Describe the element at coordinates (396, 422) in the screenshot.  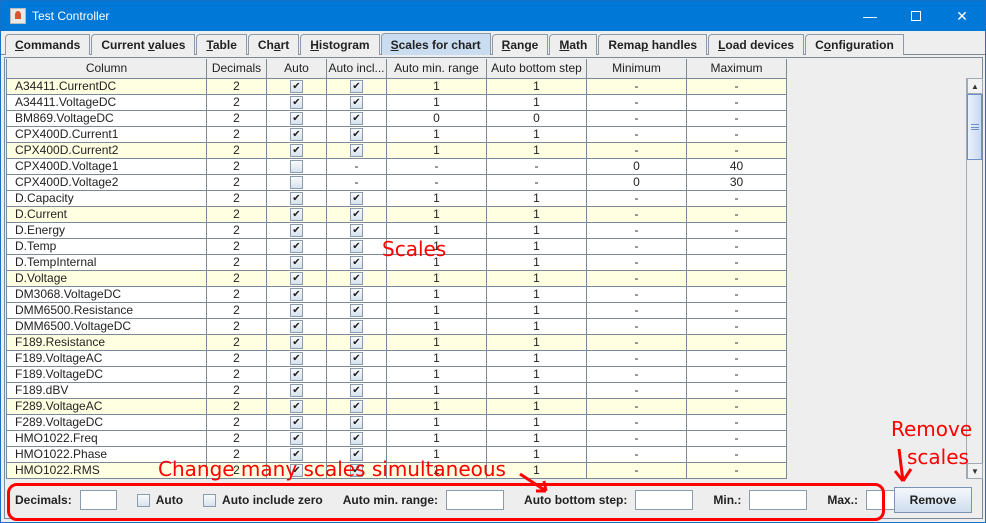
I see `table-row: F289.VoltageDC 2 ✔ ✔ 1 1- -` at that location.